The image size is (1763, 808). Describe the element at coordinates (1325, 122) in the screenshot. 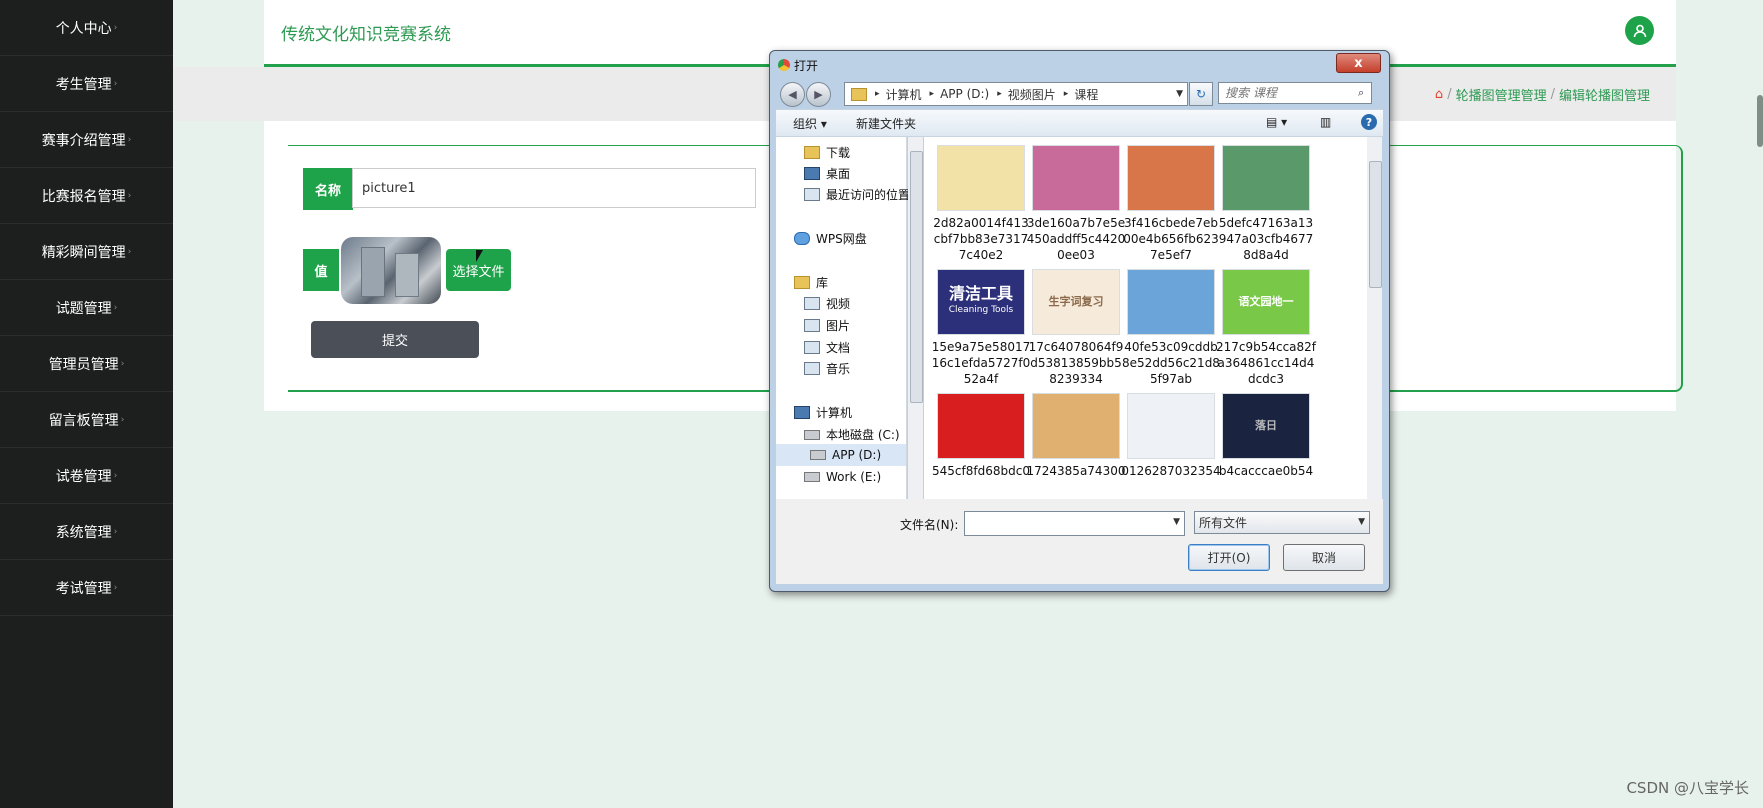

I see `preview-pane-icon: ▥` at that location.